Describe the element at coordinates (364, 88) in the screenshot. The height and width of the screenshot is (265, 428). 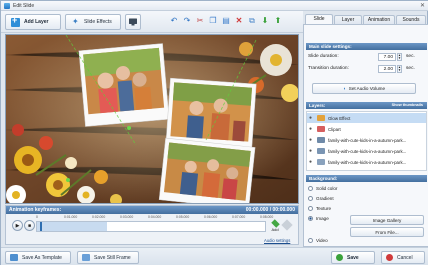
I see `set-audio-volume-button: ◖ Set Audio Volume` at that location.